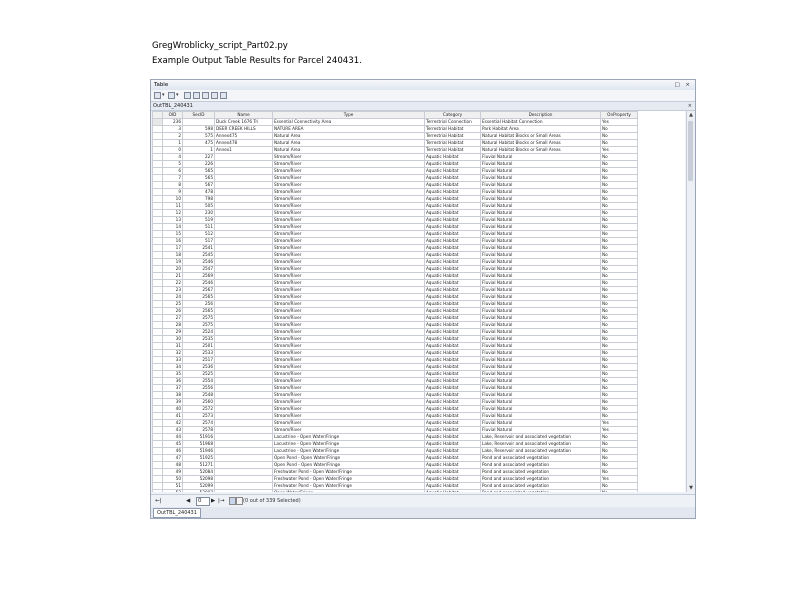 This screenshot has width=794, height=595. Describe the element at coordinates (690, 301) in the screenshot. I see `vertical-scrollbar: ▲ ▼` at that location.